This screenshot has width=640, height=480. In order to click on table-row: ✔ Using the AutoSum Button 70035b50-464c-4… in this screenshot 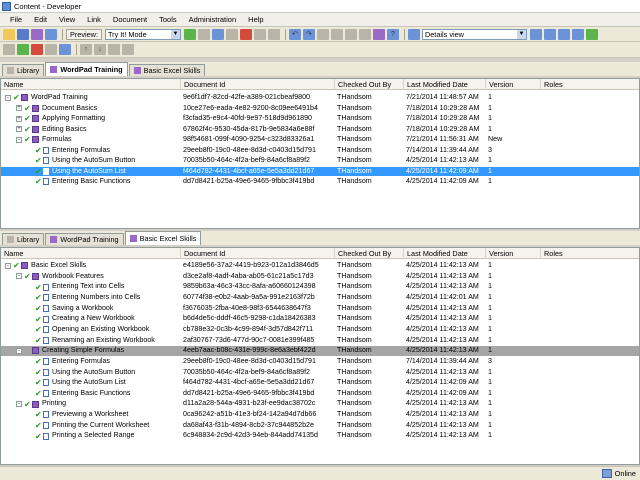, I will do `click(320, 373)`.